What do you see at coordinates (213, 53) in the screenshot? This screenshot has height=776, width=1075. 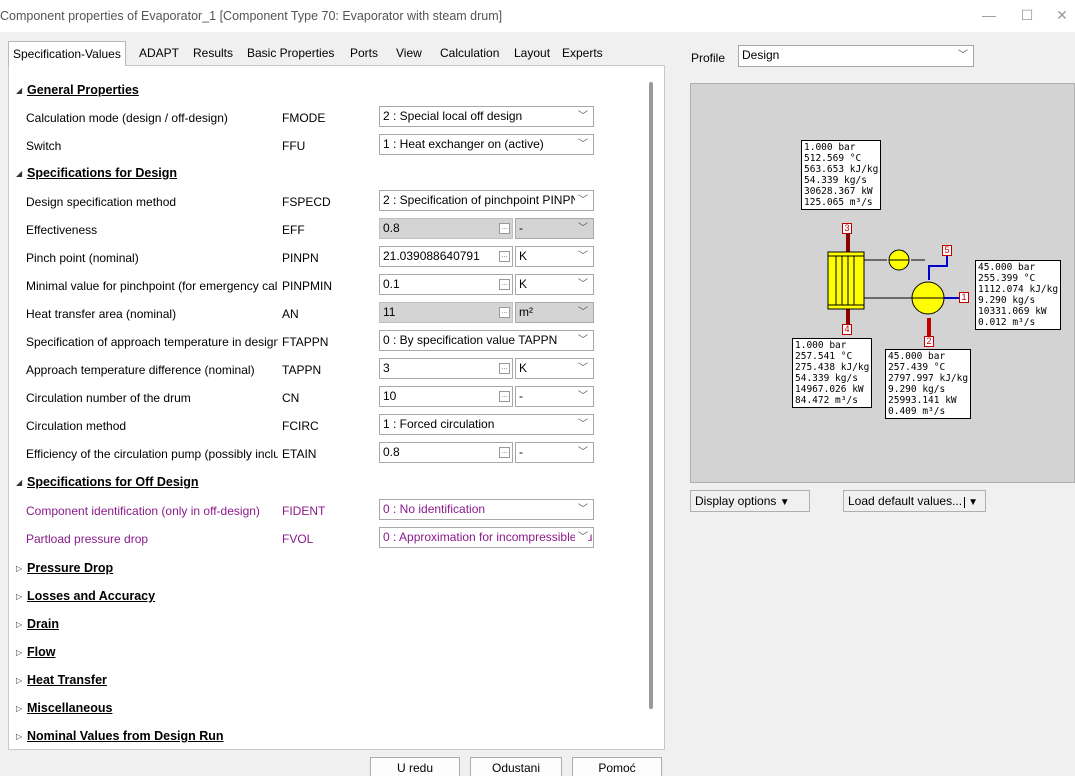 I see `tab-results: Results` at bounding box center [213, 53].